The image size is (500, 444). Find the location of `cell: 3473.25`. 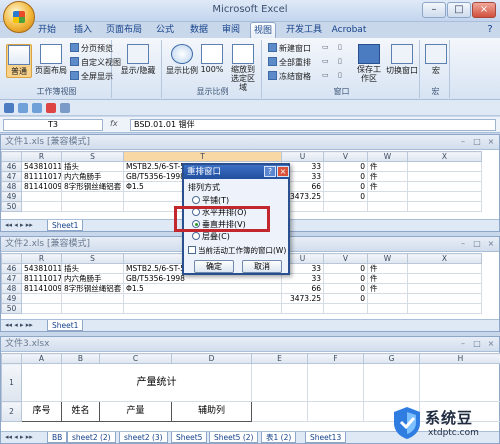

cell: 3473.25 is located at coordinates (302, 298).